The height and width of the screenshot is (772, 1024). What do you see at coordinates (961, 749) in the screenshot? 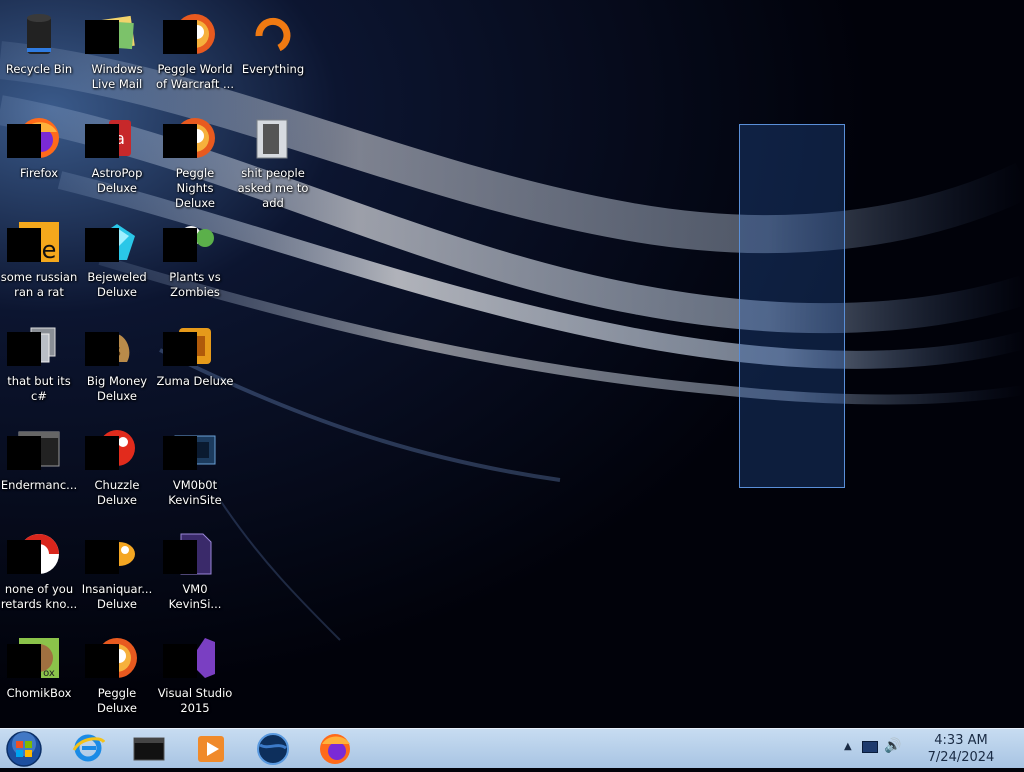
I see `clock: 4:33 AM 7/24/2024` at bounding box center [961, 749].